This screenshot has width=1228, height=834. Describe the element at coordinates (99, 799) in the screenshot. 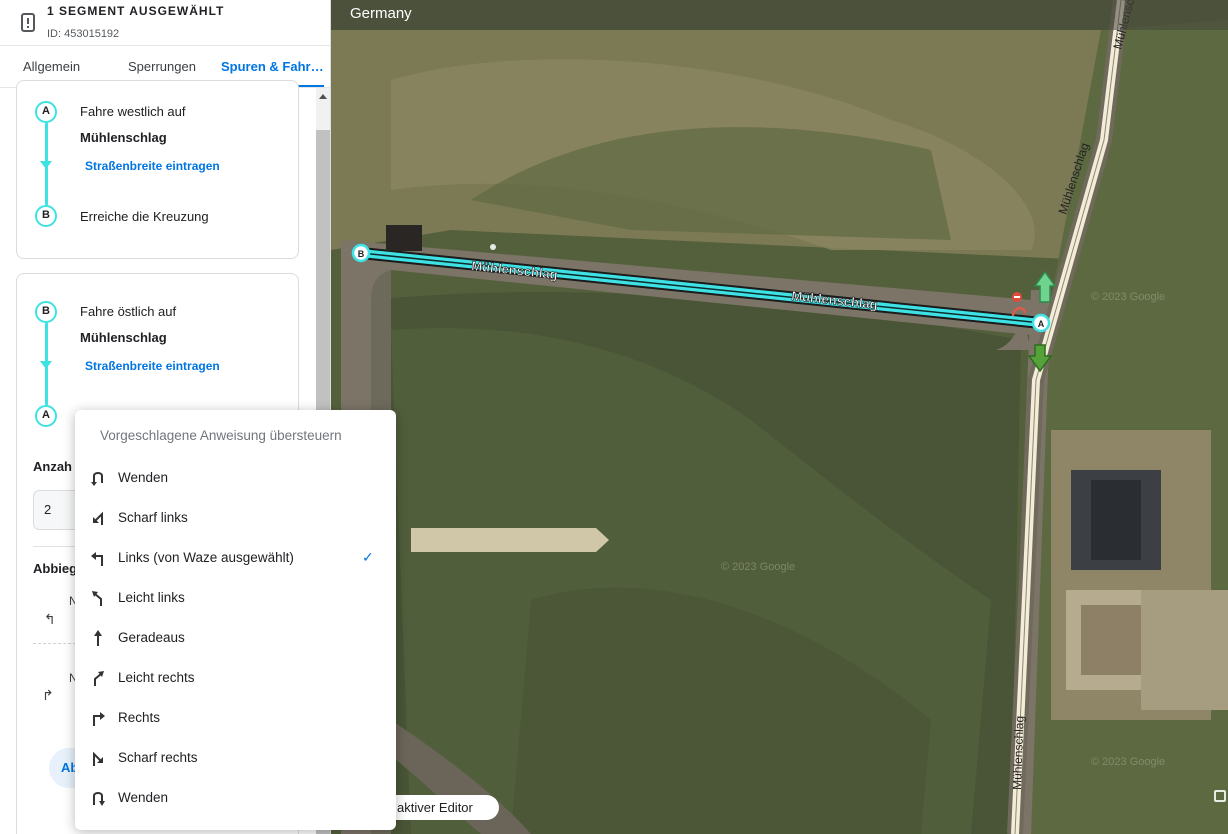

I see `u-turn-right-icon` at that location.